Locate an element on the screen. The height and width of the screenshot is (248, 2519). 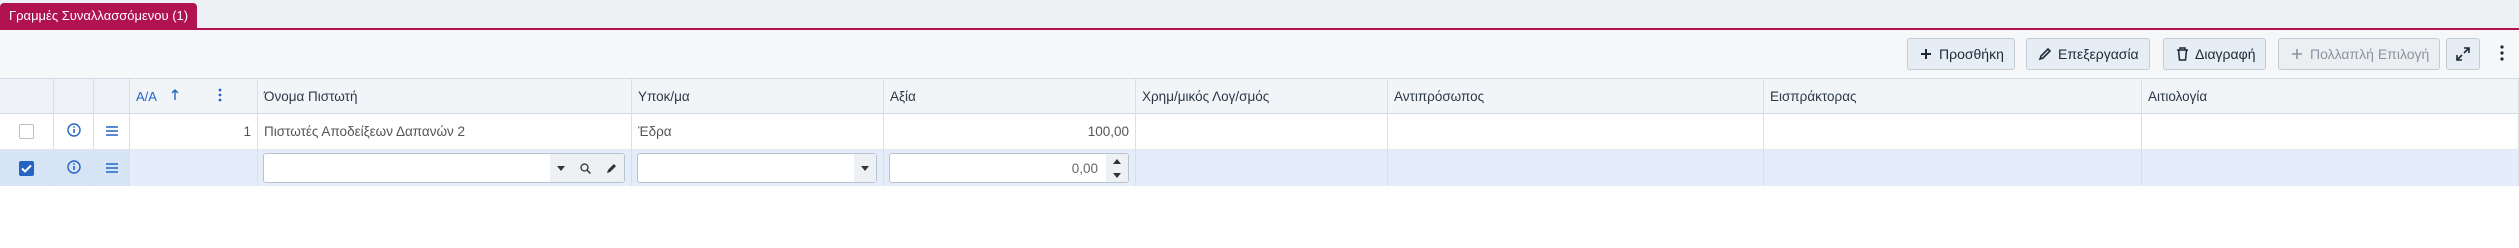
more-options-button is located at coordinates (2502, 54).